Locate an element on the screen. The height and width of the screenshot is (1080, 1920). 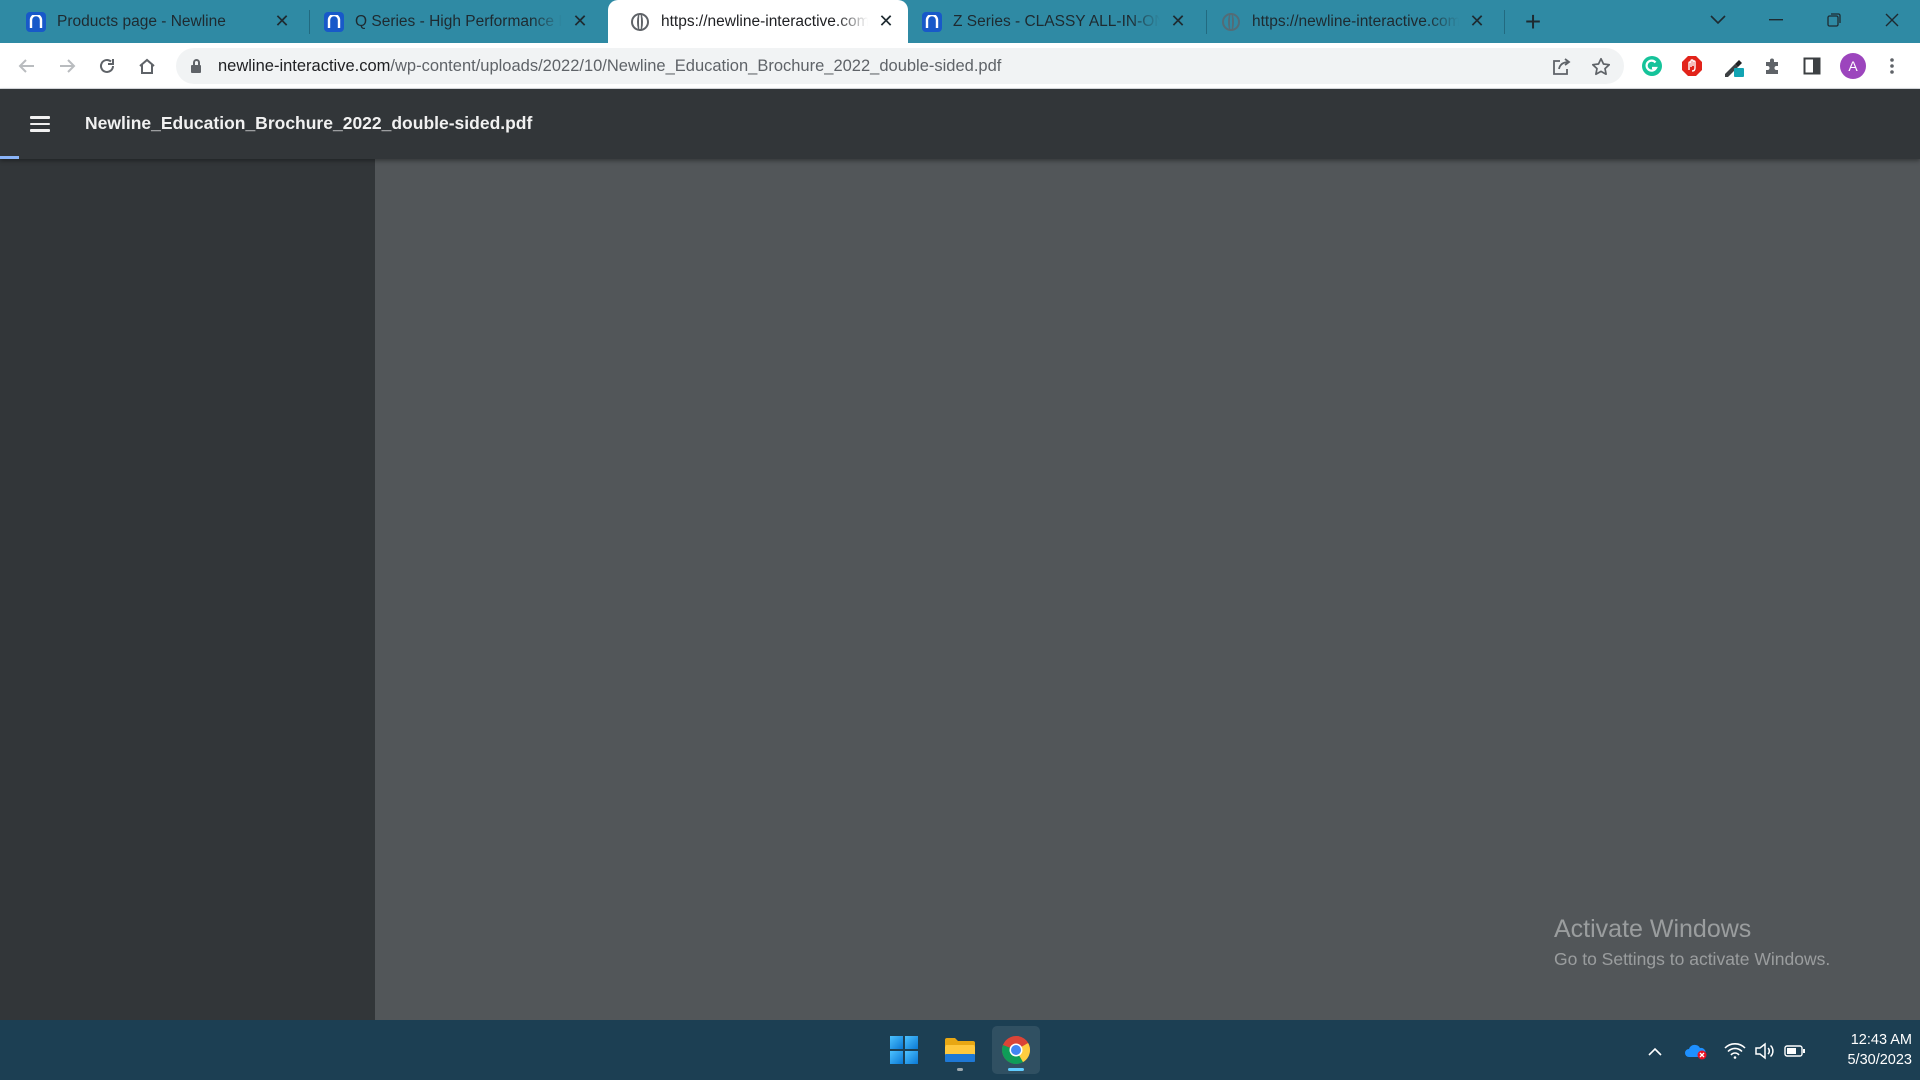
back-button is located at coordinates (27, 66).